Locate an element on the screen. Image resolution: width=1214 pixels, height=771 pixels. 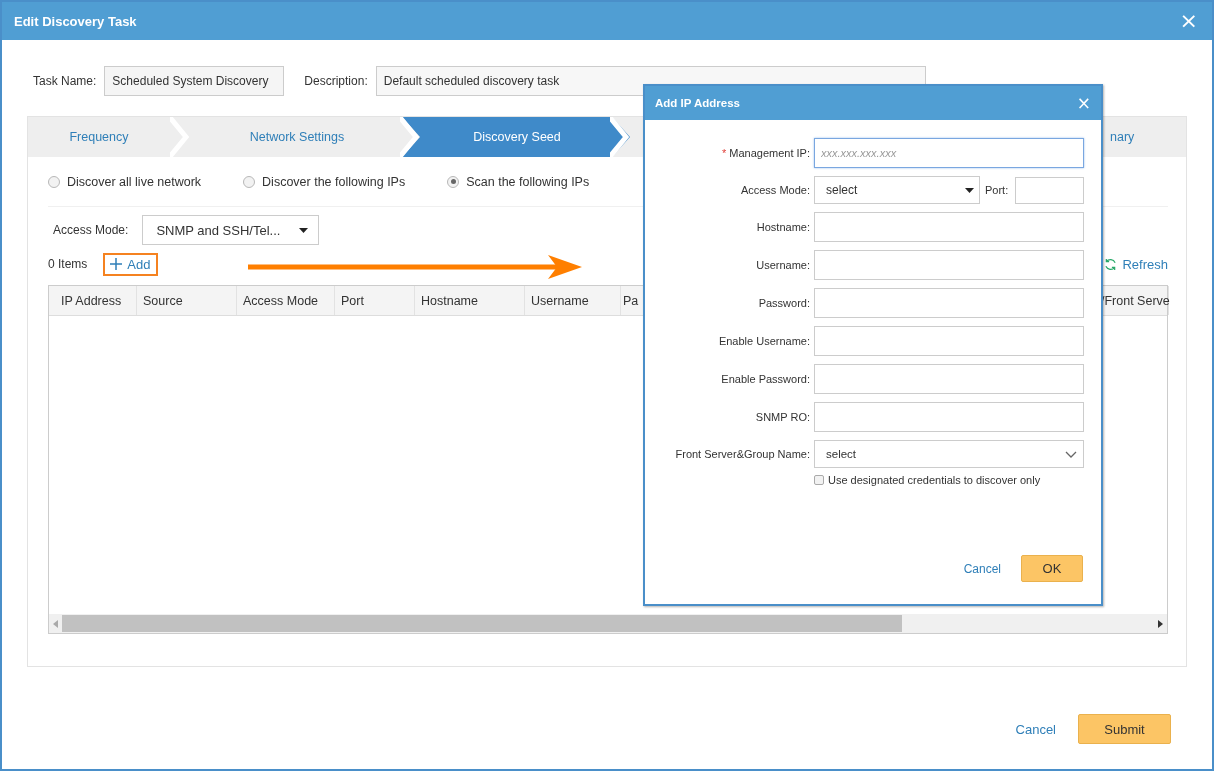
chevron-down-icon is located at coordinates (1071, 454).